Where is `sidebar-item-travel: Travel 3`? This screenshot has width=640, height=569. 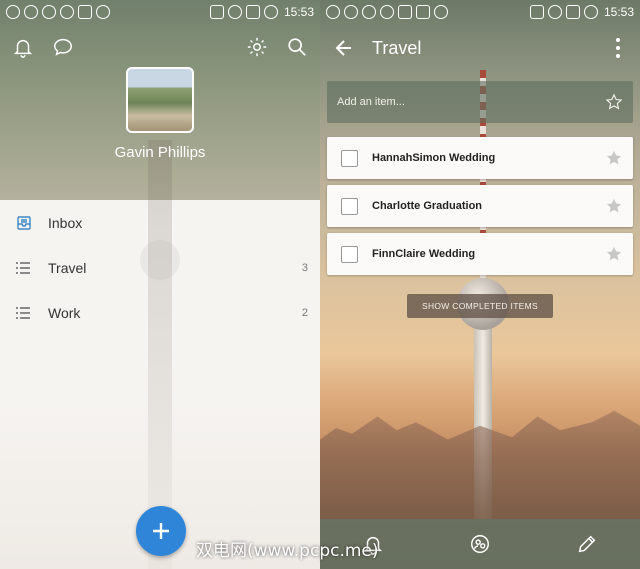 sidebar-item-travel: Travel 3 is located at coordinates (160, 267).